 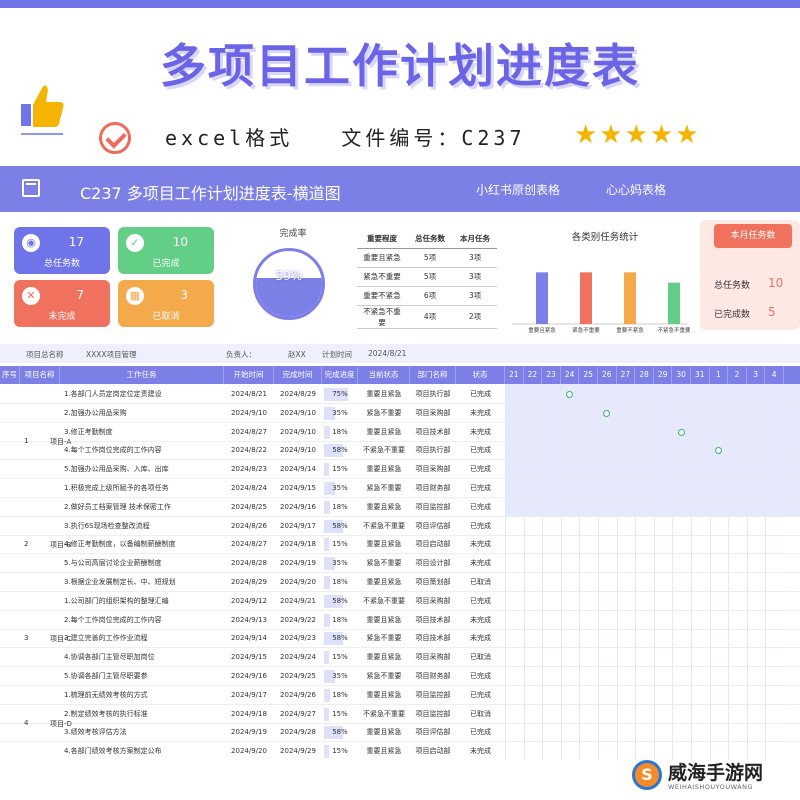 I want to click on department-cell: 项目评估部, so click(x=433, y=732).